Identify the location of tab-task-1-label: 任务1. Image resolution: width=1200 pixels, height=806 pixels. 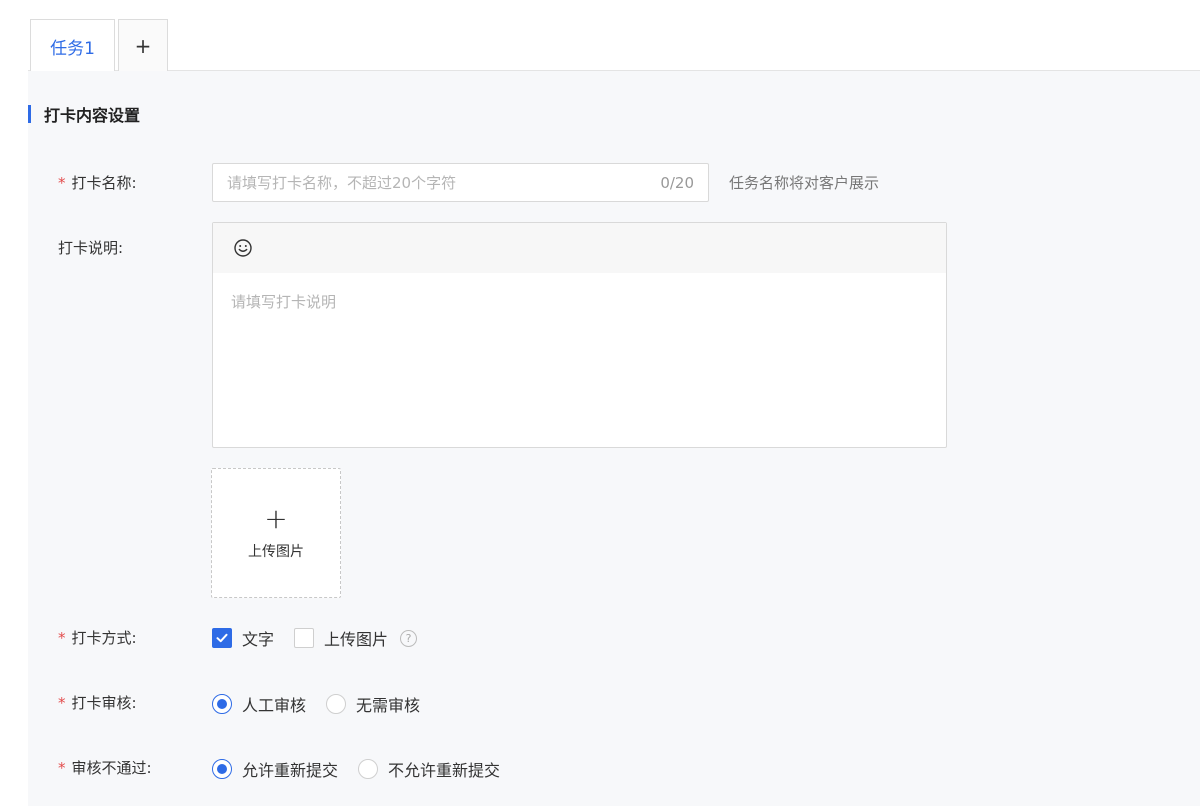
(72, 48).